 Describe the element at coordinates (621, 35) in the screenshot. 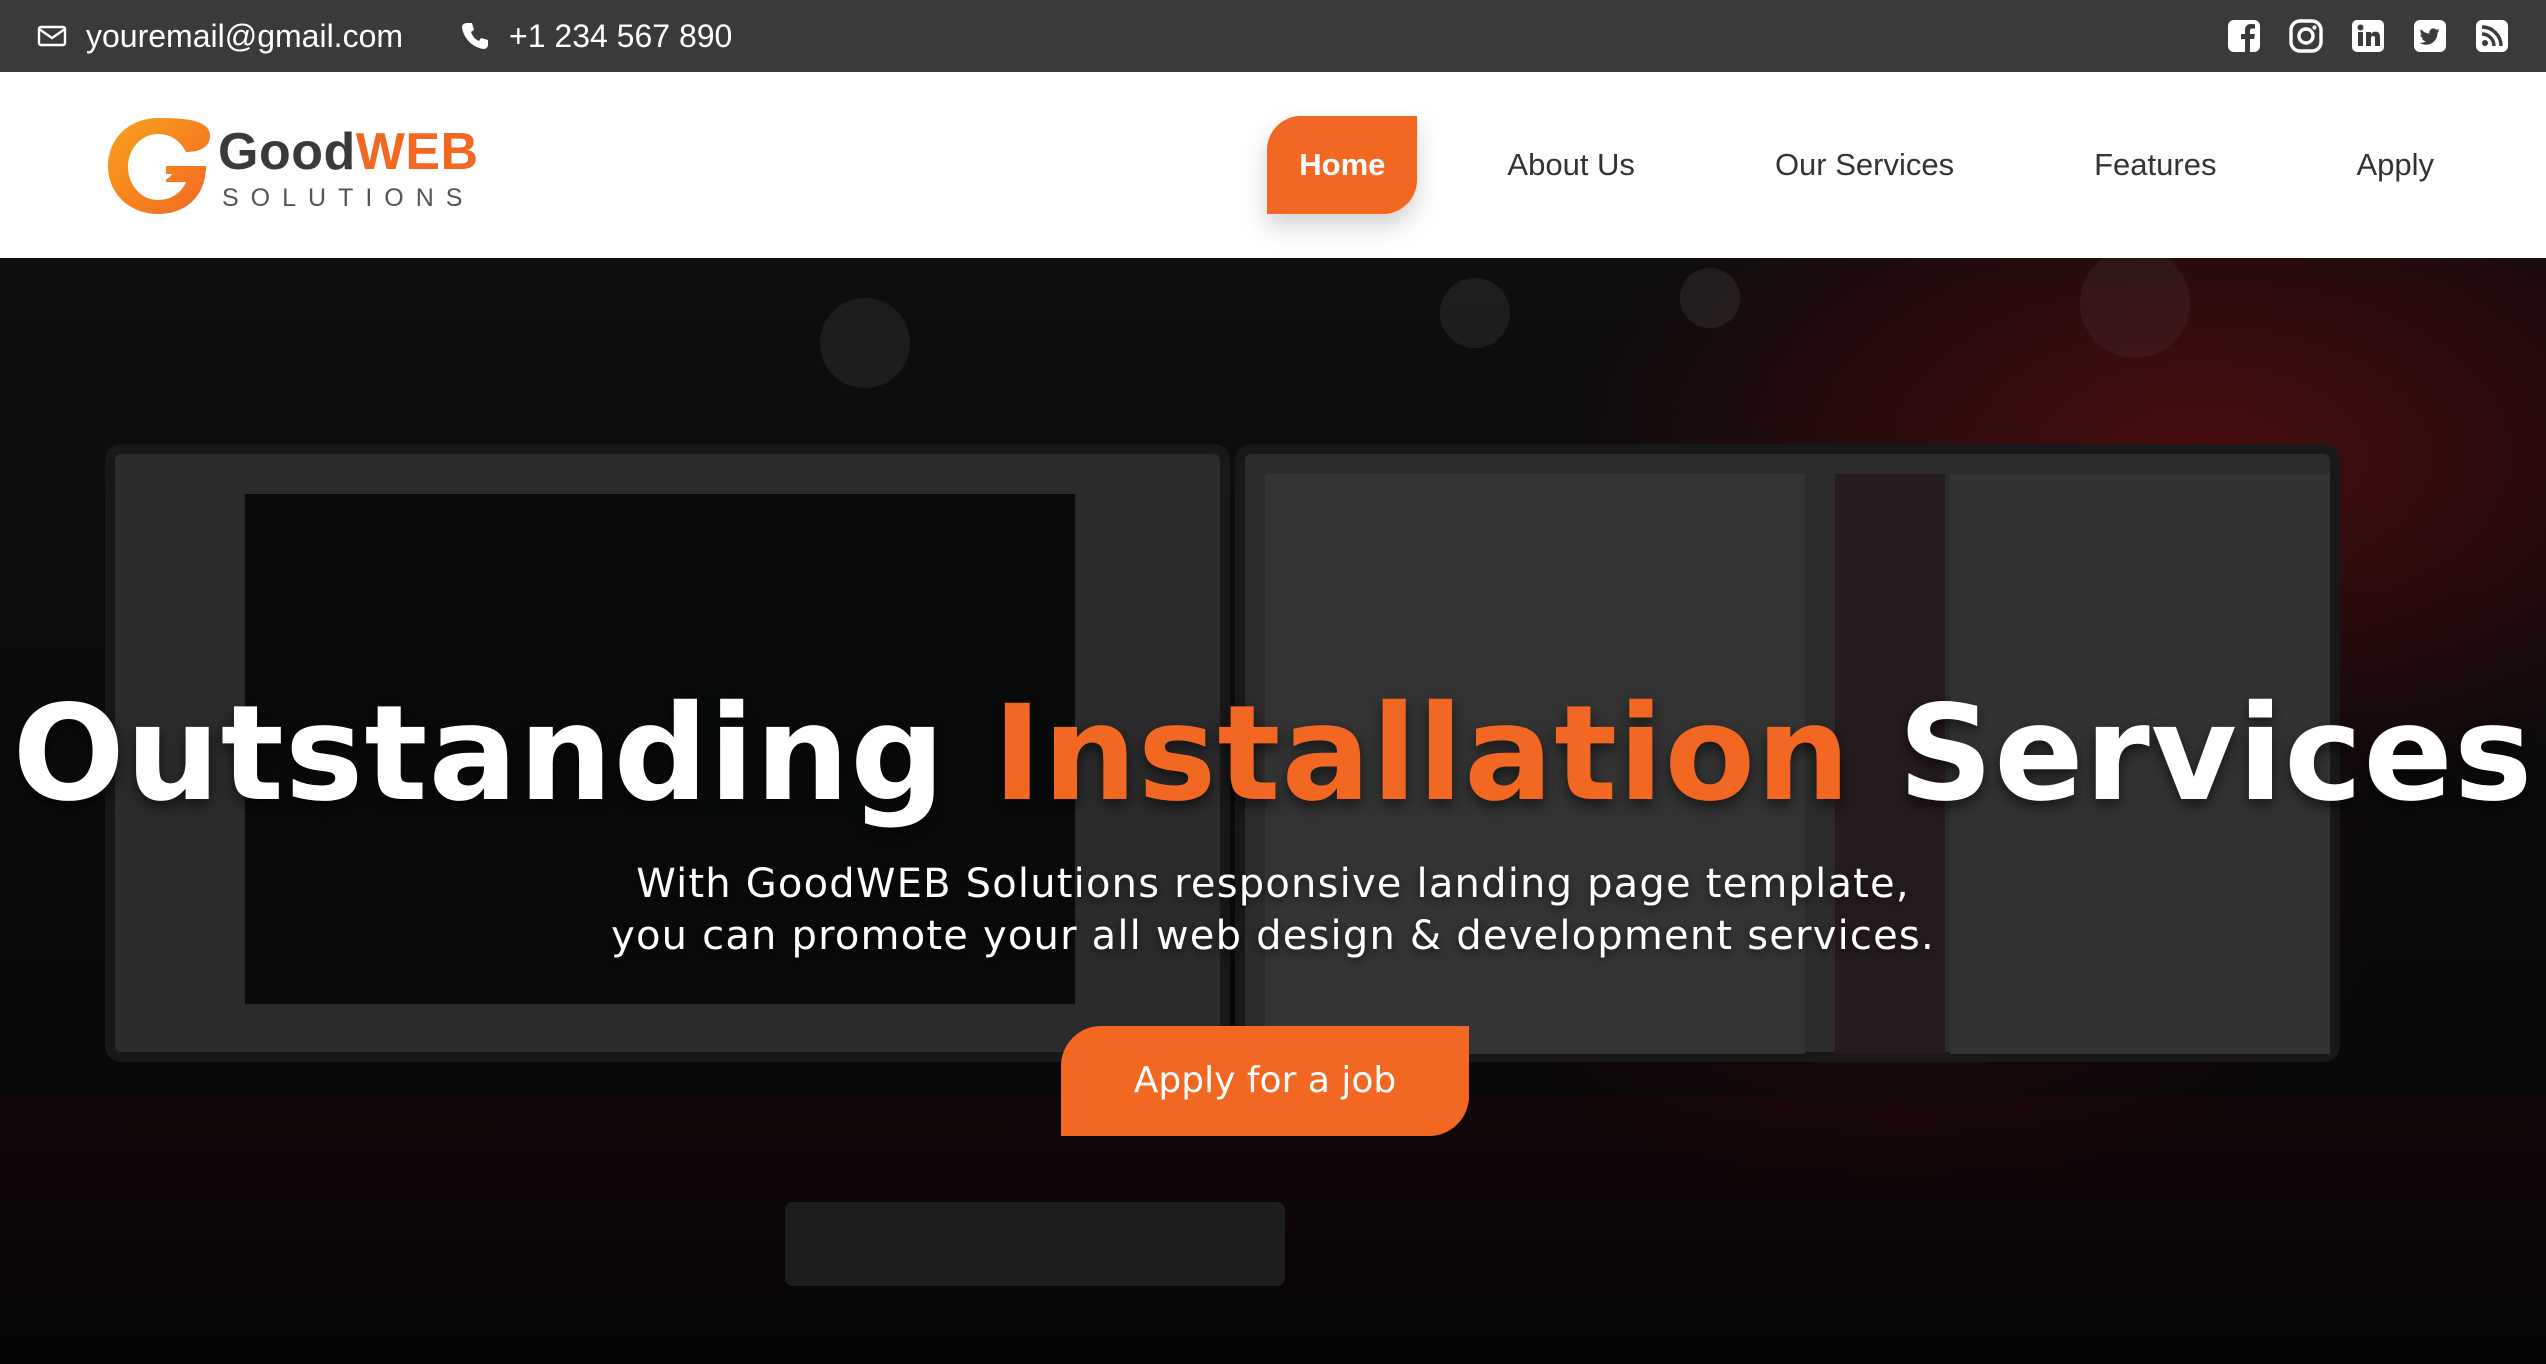

I see `phone-text: +1 234 567 890` at that location.